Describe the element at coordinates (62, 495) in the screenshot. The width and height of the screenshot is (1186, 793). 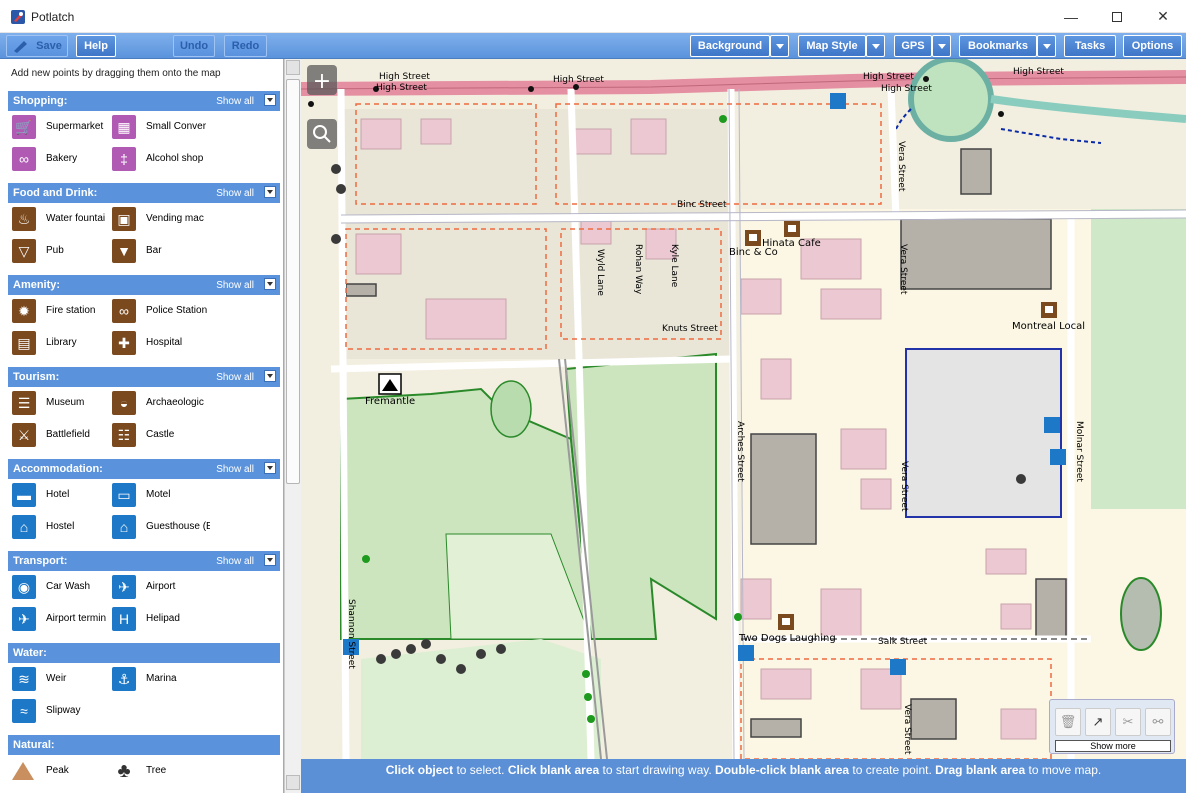
I see `poi-item: ▬ Hotel` at that location.